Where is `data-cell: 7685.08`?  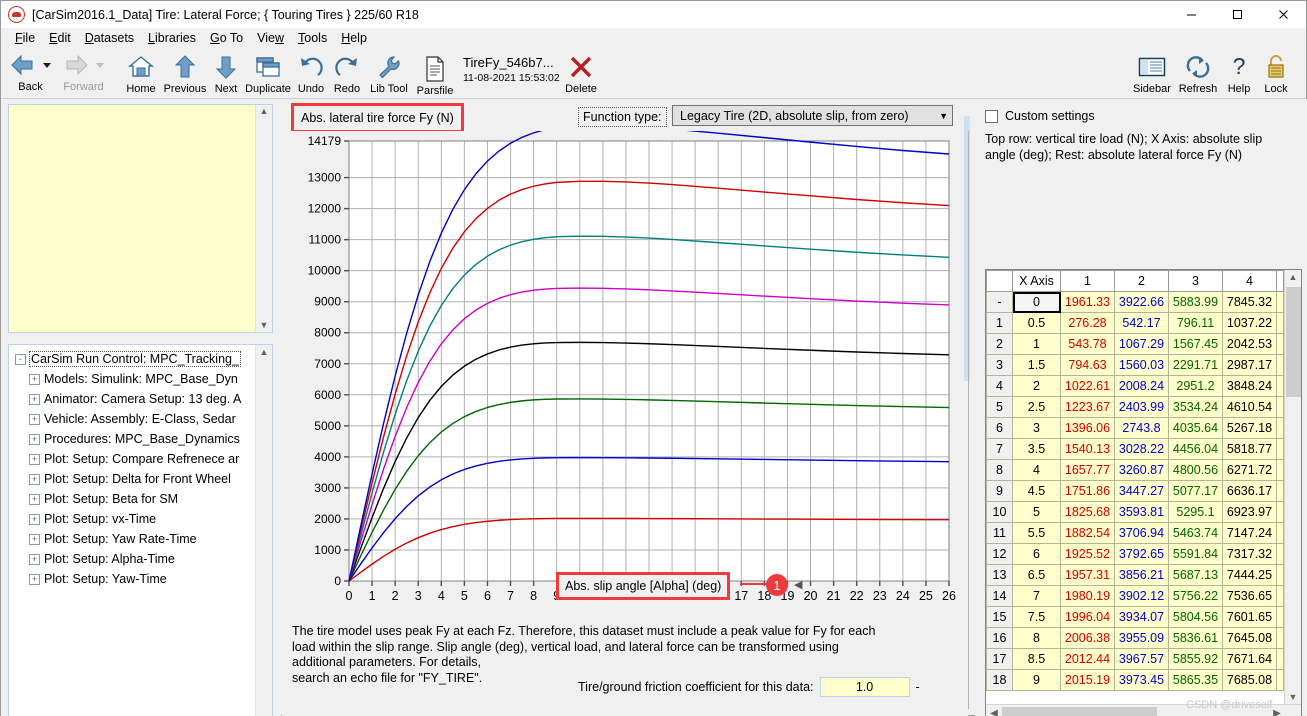 data-cell: 7685.08 is located at coordinates (1249, 680).